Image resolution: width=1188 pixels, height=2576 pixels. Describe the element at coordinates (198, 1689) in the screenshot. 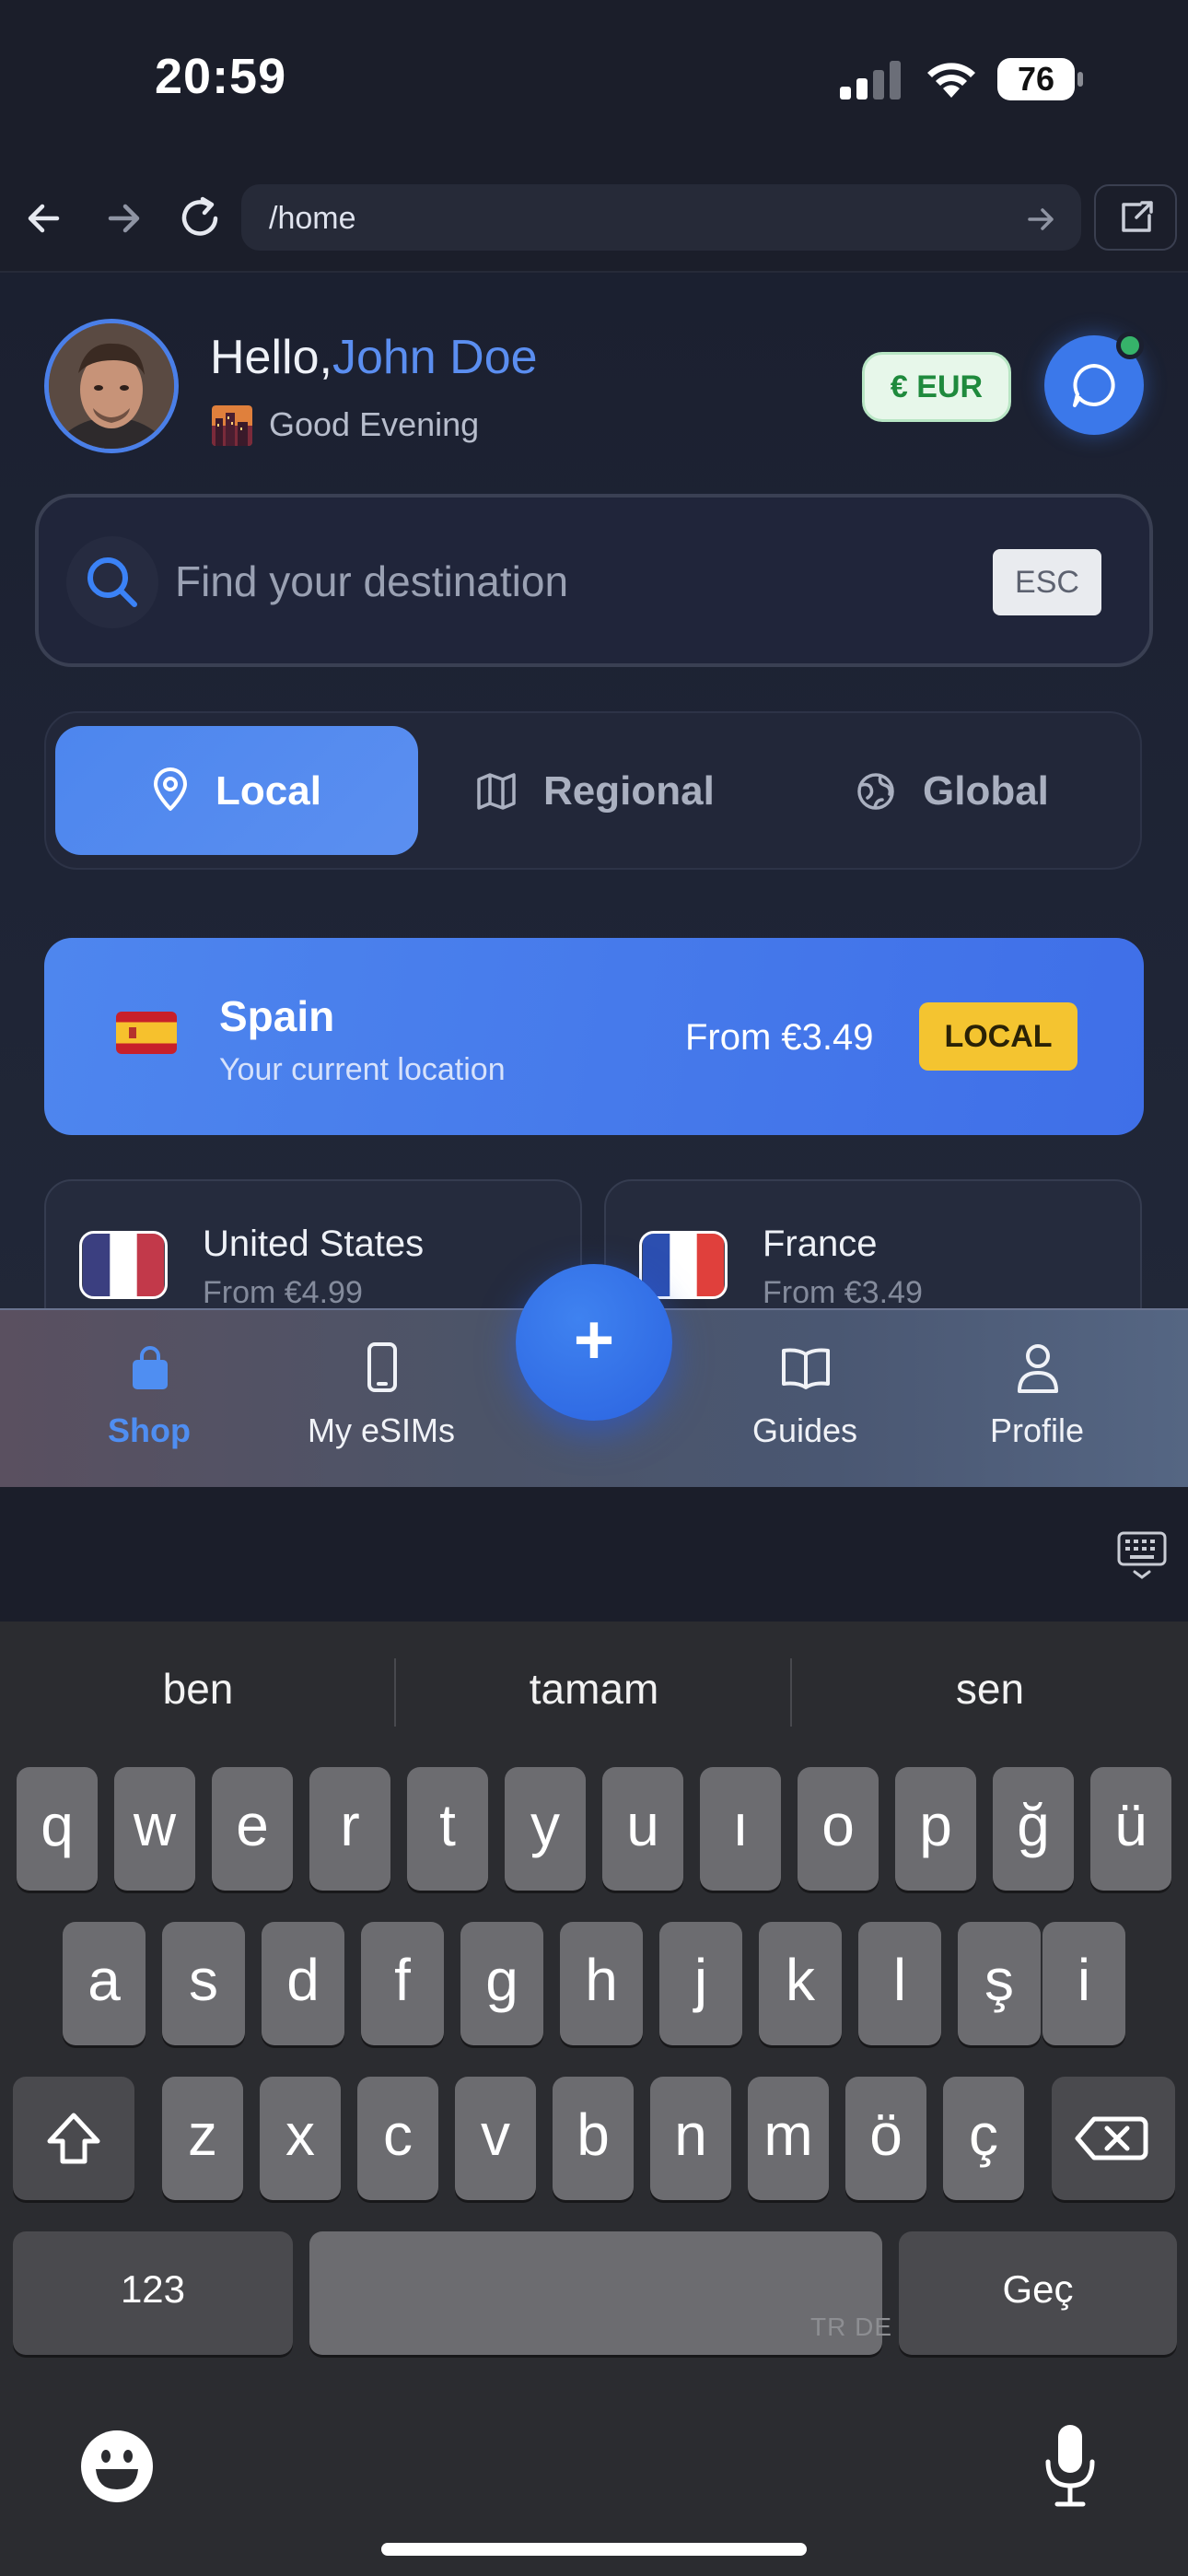

I see `suggestion-item: ben` at that location.